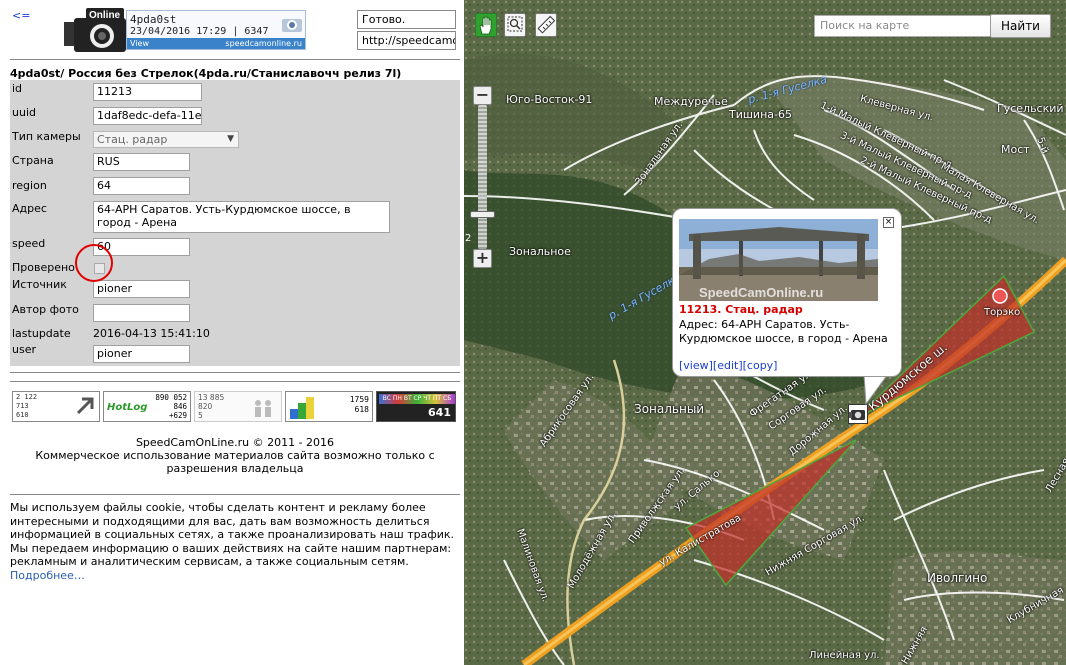 The width and height of the screenshot is (1066, 665). What do you see at coordinates (902, 26) in the screenshot?
I see `map-search-input: Поиск на карте` at bounding box center [902, 26].